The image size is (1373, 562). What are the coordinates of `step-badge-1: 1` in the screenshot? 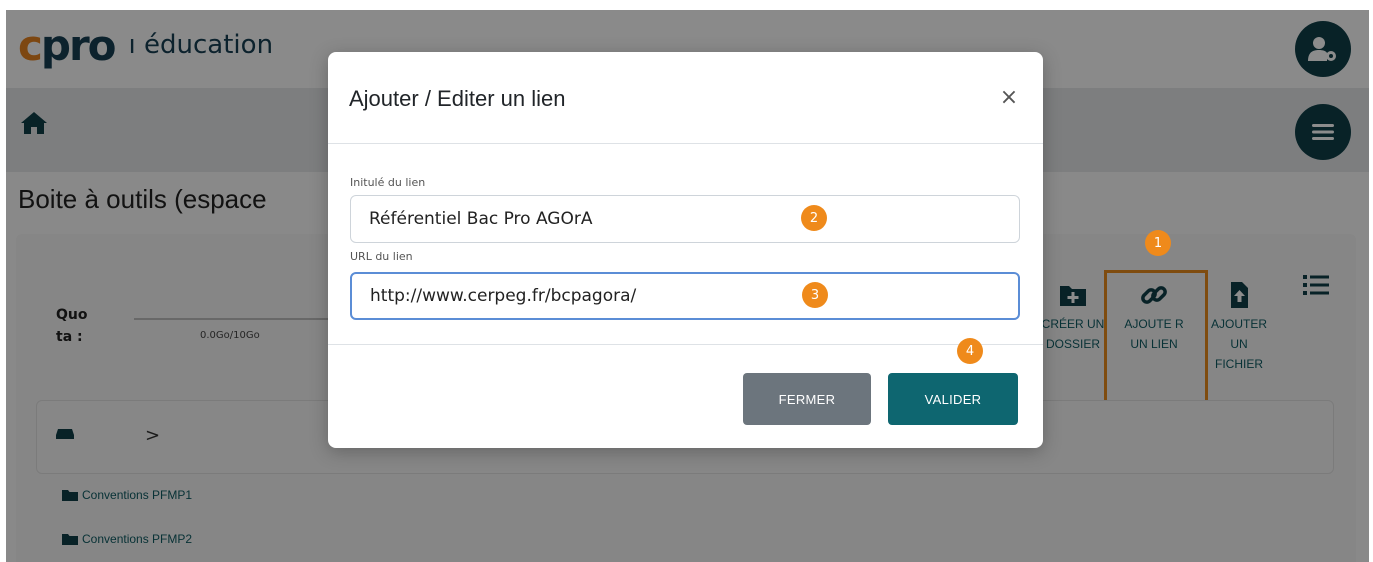 It's located at (1158, 243).